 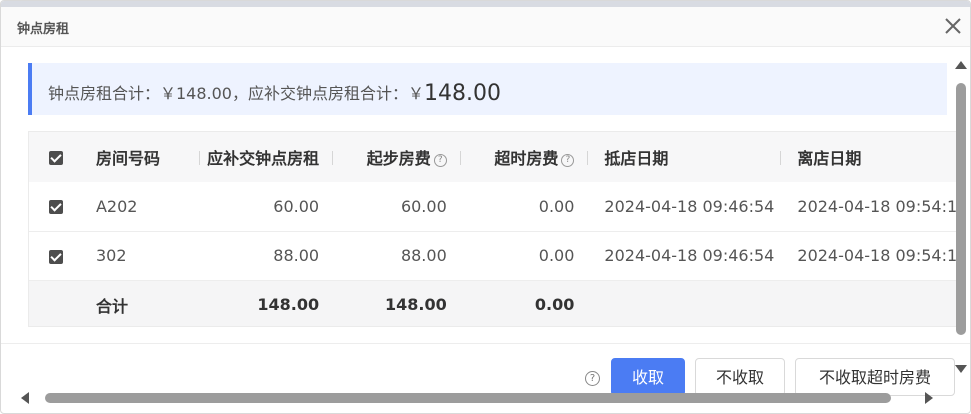 What do you see at coordinates (636, 158) in the screenshot?
I see `header-arrive-label: 抵店日期` at bounding box center [636, 158].